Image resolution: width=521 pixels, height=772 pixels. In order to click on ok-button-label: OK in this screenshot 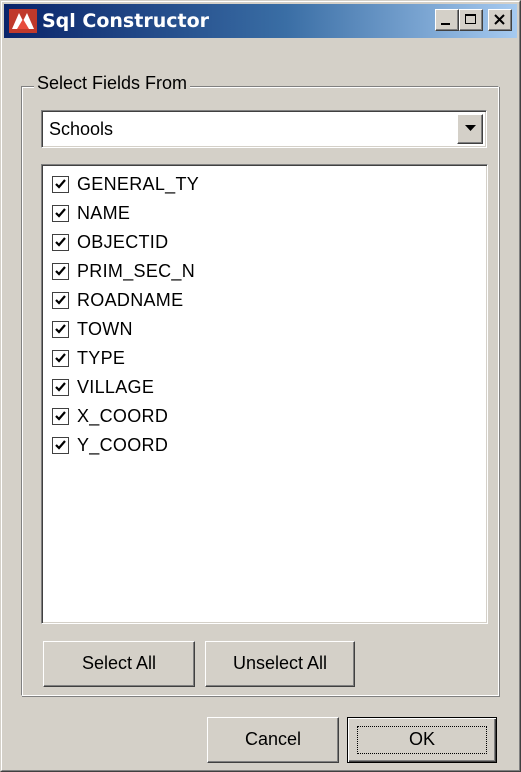, I will do `click(421, 739)`.